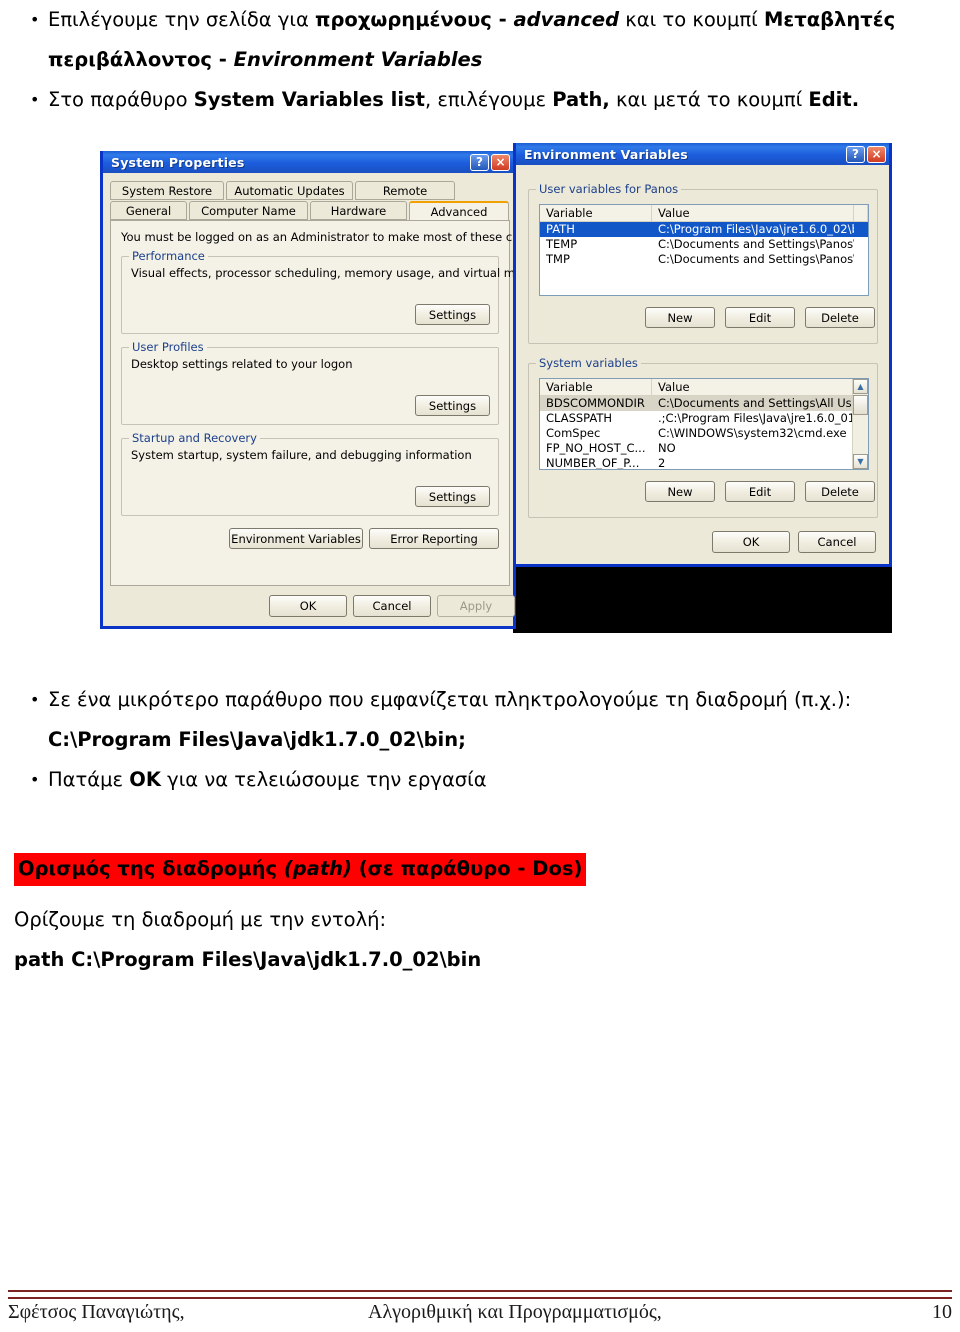 The image size is (960, 1332). What do you see at coordinates (148, 210) in the screenshot?
I see `tab-general: General` at bounding box center [148, 210].